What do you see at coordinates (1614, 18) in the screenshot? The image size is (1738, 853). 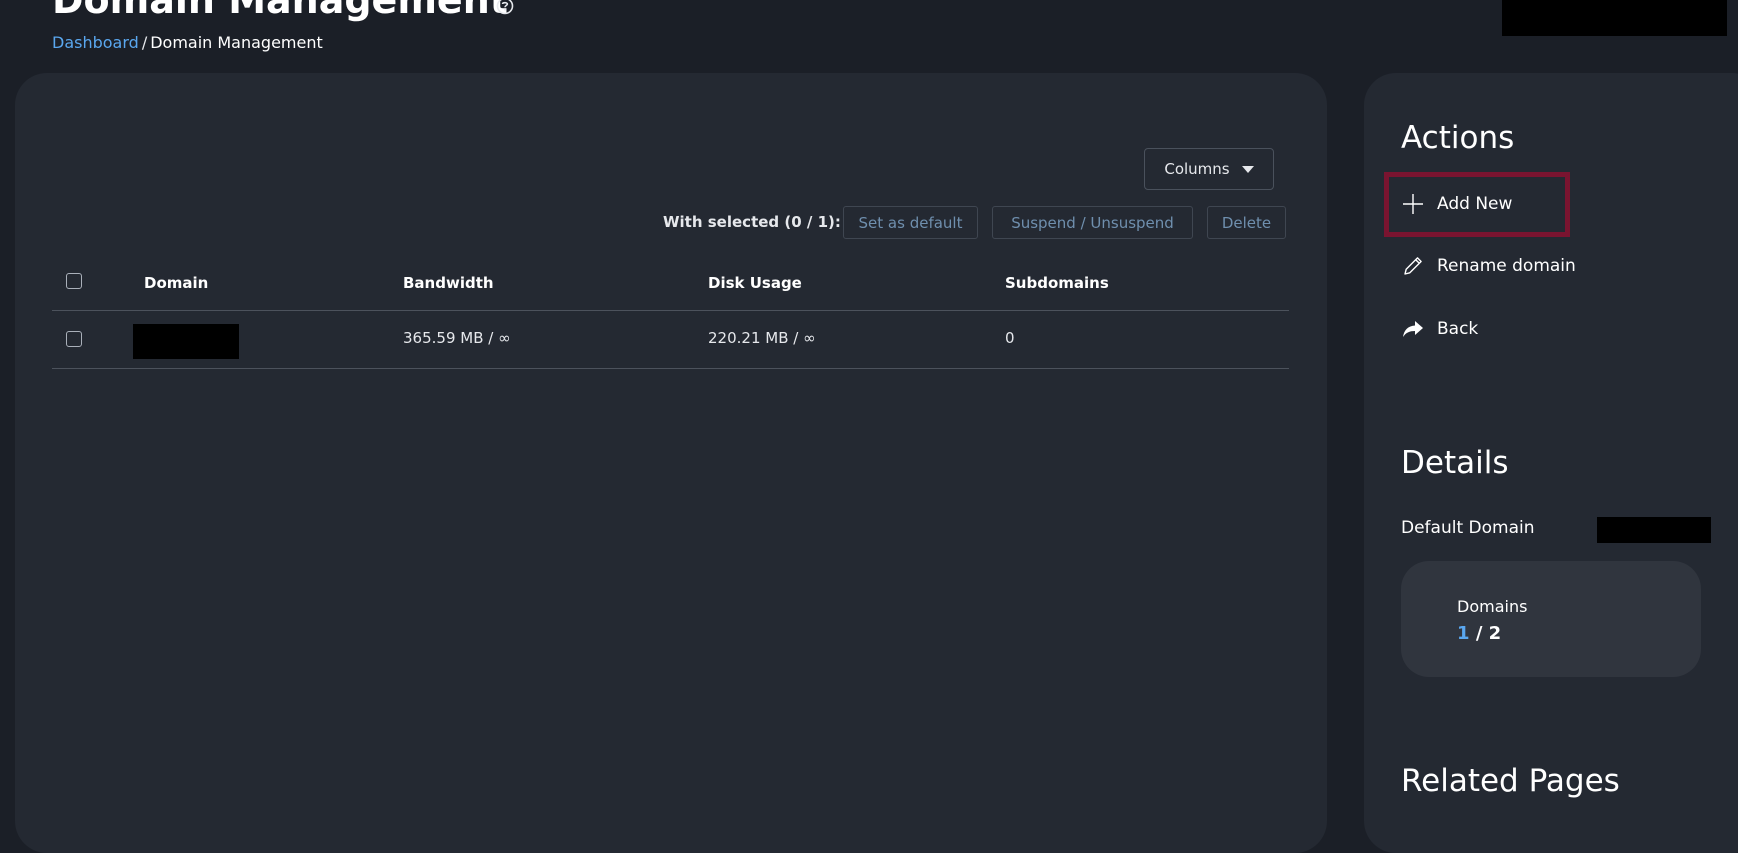 I see `redacted-block` at bounding box center [1614, 18].